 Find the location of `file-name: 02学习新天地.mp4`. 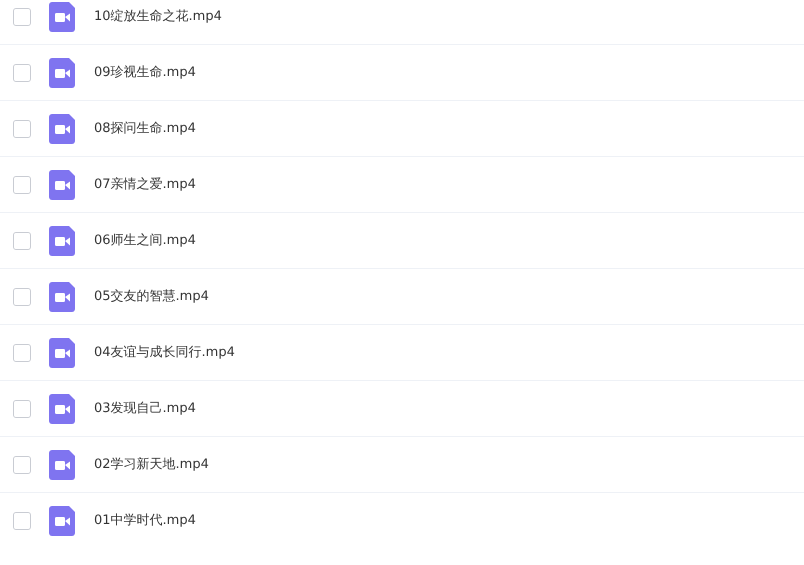

file-name: 02学习新天地.mp4 is located at coordinates (151, 464).